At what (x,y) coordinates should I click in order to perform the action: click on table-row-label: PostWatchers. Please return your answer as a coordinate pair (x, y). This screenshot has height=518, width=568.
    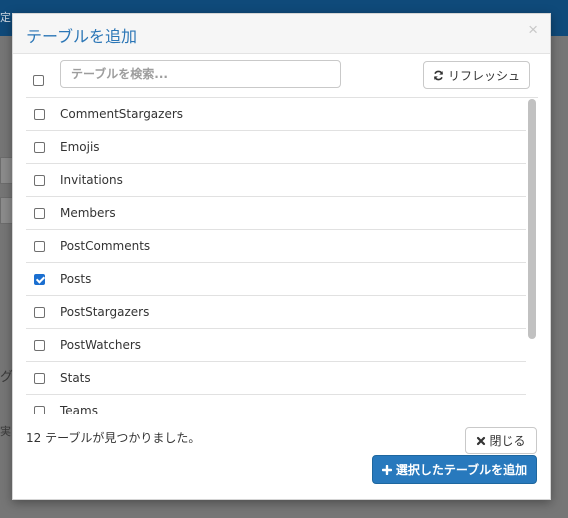
    Looking at the image, I should click on (101, 345).